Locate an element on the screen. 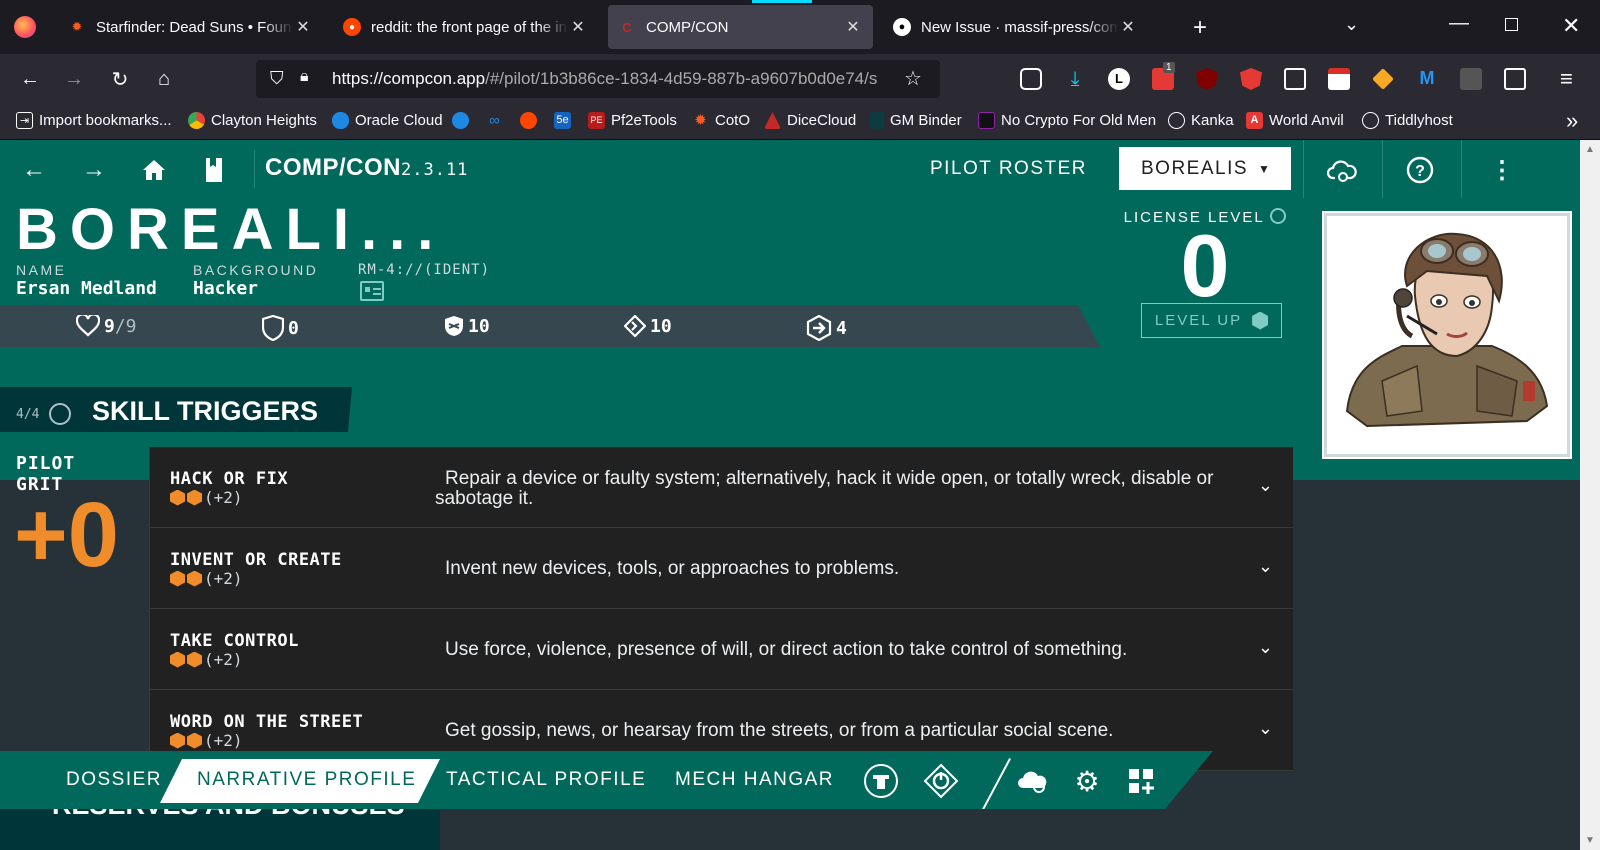  bookmark-chat is located at coordinates (463, 120).